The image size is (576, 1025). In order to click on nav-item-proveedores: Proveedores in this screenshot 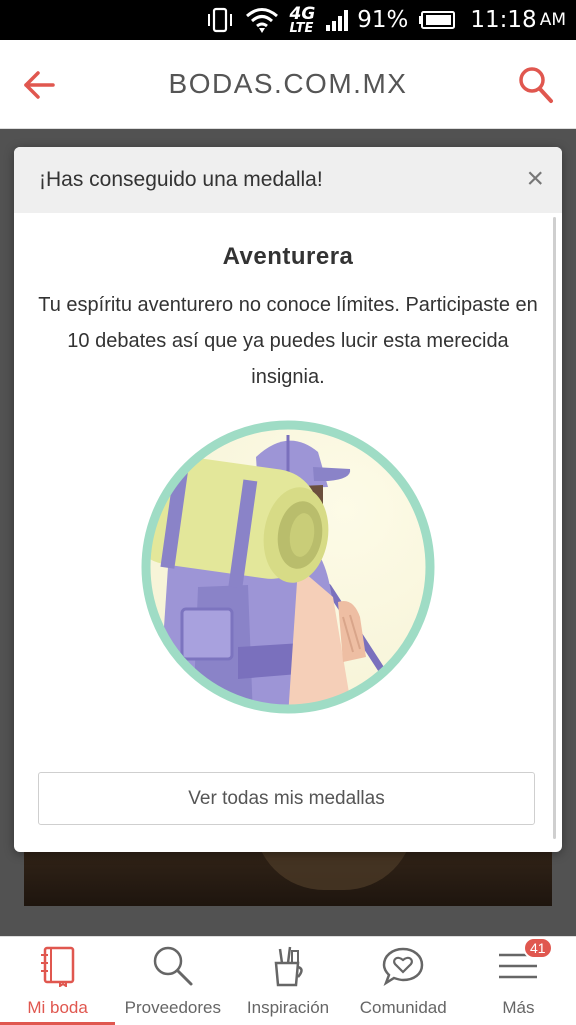, I will do `click(172, 981)`.